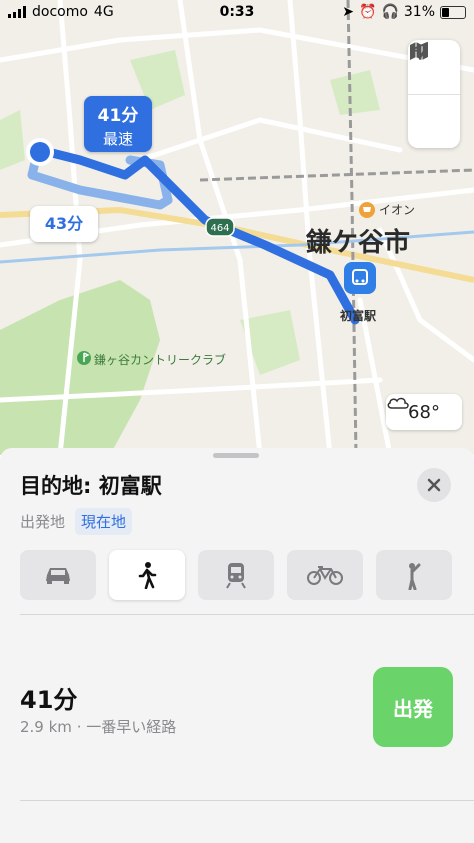 This screenshot has width=474, height=843. Describe the element at coordinates (419, 12) in the screenshot. I see `battery-percent: 31%` at that location.